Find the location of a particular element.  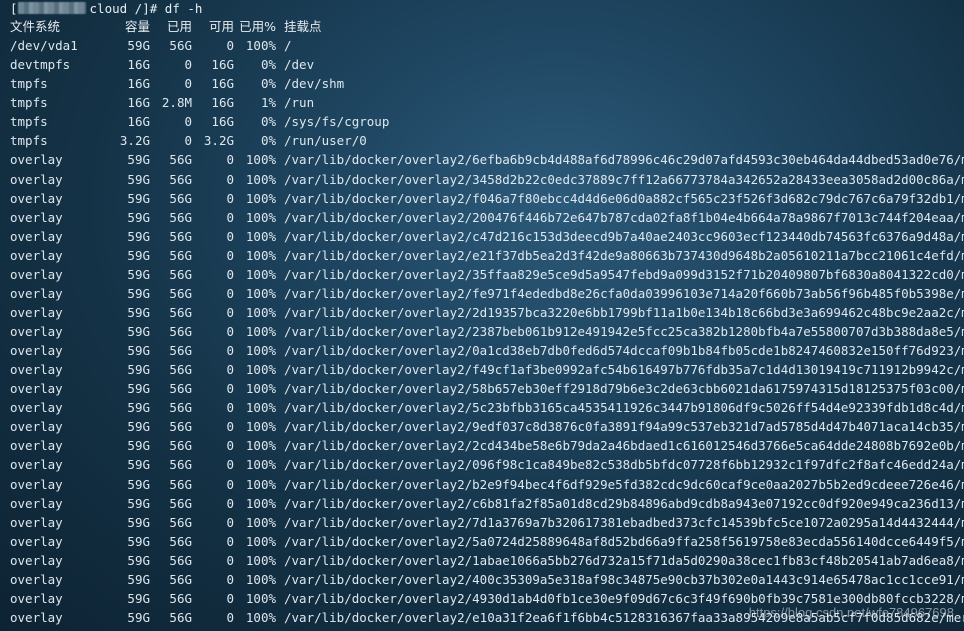

df-row: tmpfs 16G 2.8M 16G 1% /run is located at coordinates (482, 102).